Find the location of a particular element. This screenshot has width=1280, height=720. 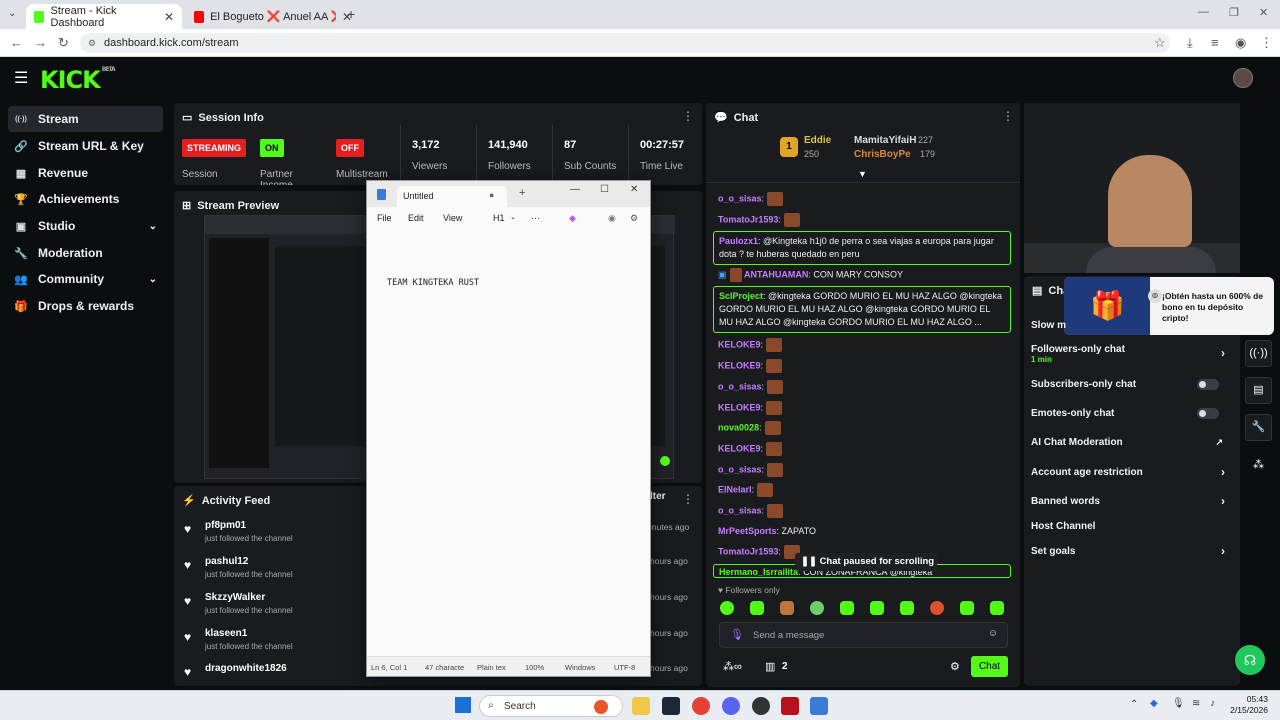

subscribers-only-chat-row: Subscribers-only chat is located at coordinates (1131, 384).